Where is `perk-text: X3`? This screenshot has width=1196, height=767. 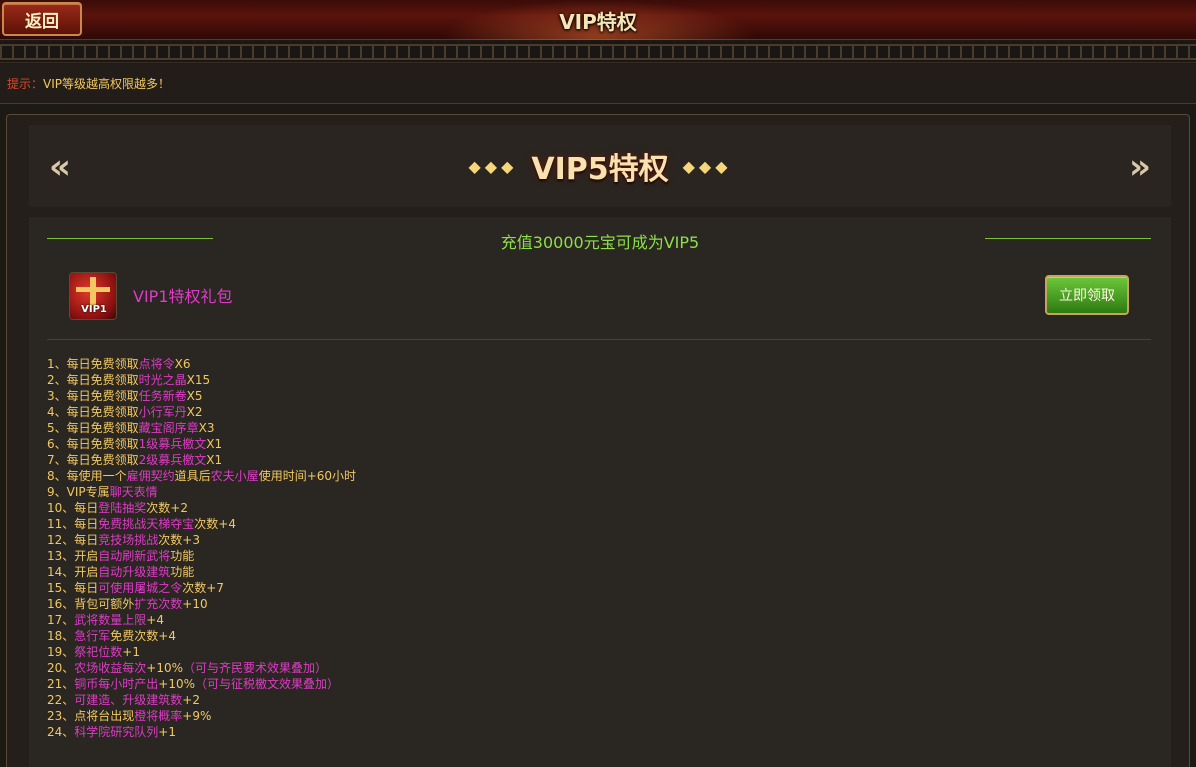 perk-text: X3 is located at coordinates (206, 428).